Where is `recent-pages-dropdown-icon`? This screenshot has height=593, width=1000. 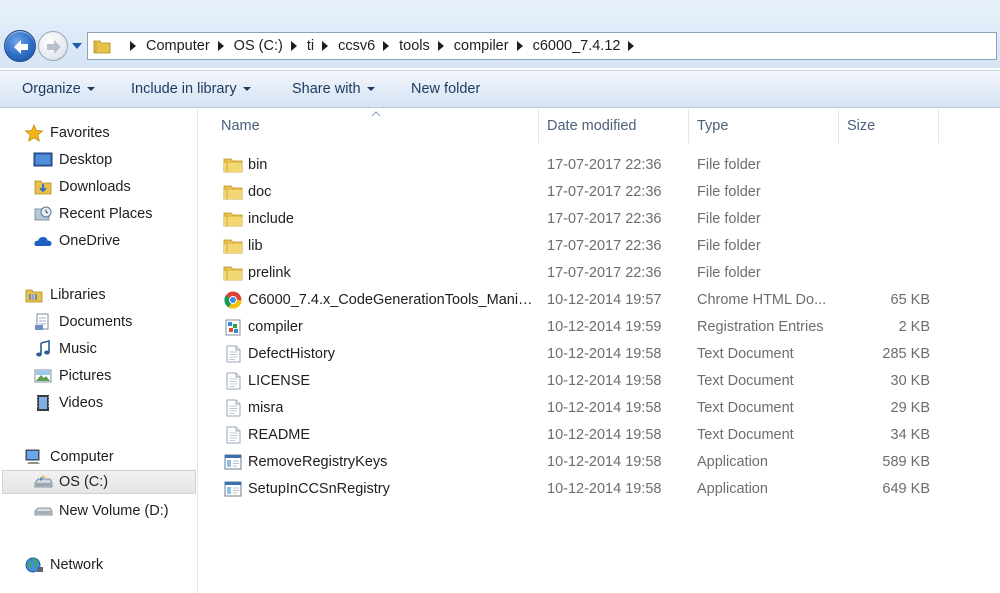 recent-pages-dropdown-icon is located at coordinates (77, 46).